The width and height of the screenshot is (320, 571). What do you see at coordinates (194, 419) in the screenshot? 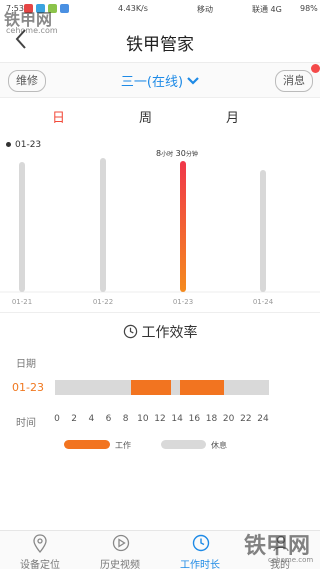
I see `time-tick-label: 16` at bounding box center [194, 419].